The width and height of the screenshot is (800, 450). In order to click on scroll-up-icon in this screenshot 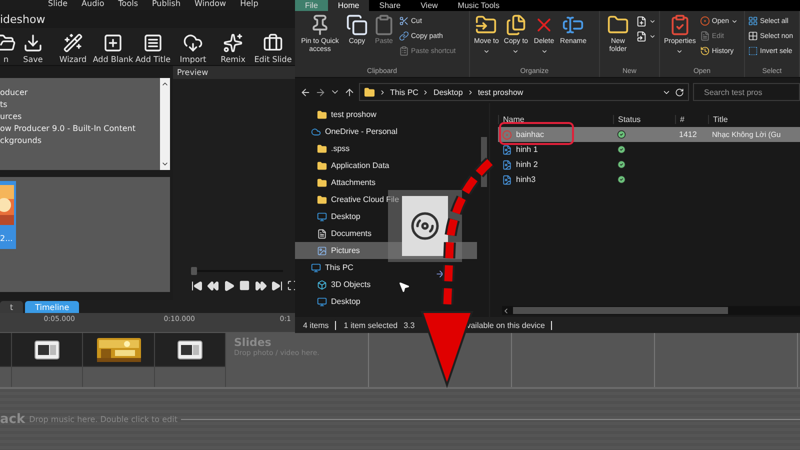, I will do `click(165, 84)`.